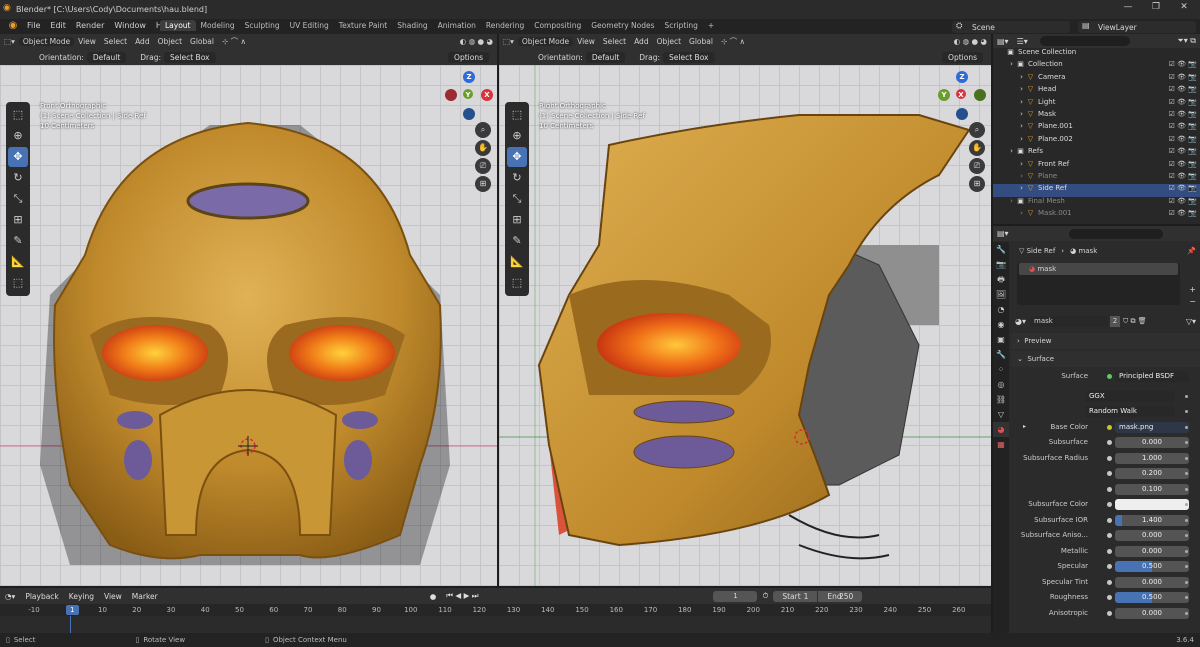 This screenshot has width=1200, height=647. I want to click on shader-input-field: 0.500, so click(1152, 566).